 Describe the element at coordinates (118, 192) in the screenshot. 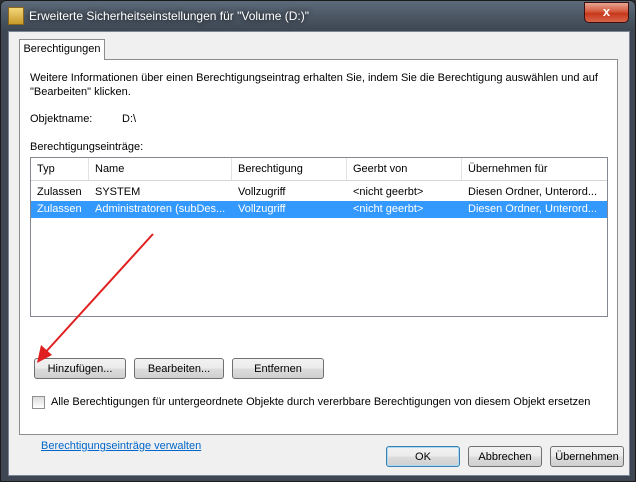

I see `cell-name: SYSTEM` at that location.